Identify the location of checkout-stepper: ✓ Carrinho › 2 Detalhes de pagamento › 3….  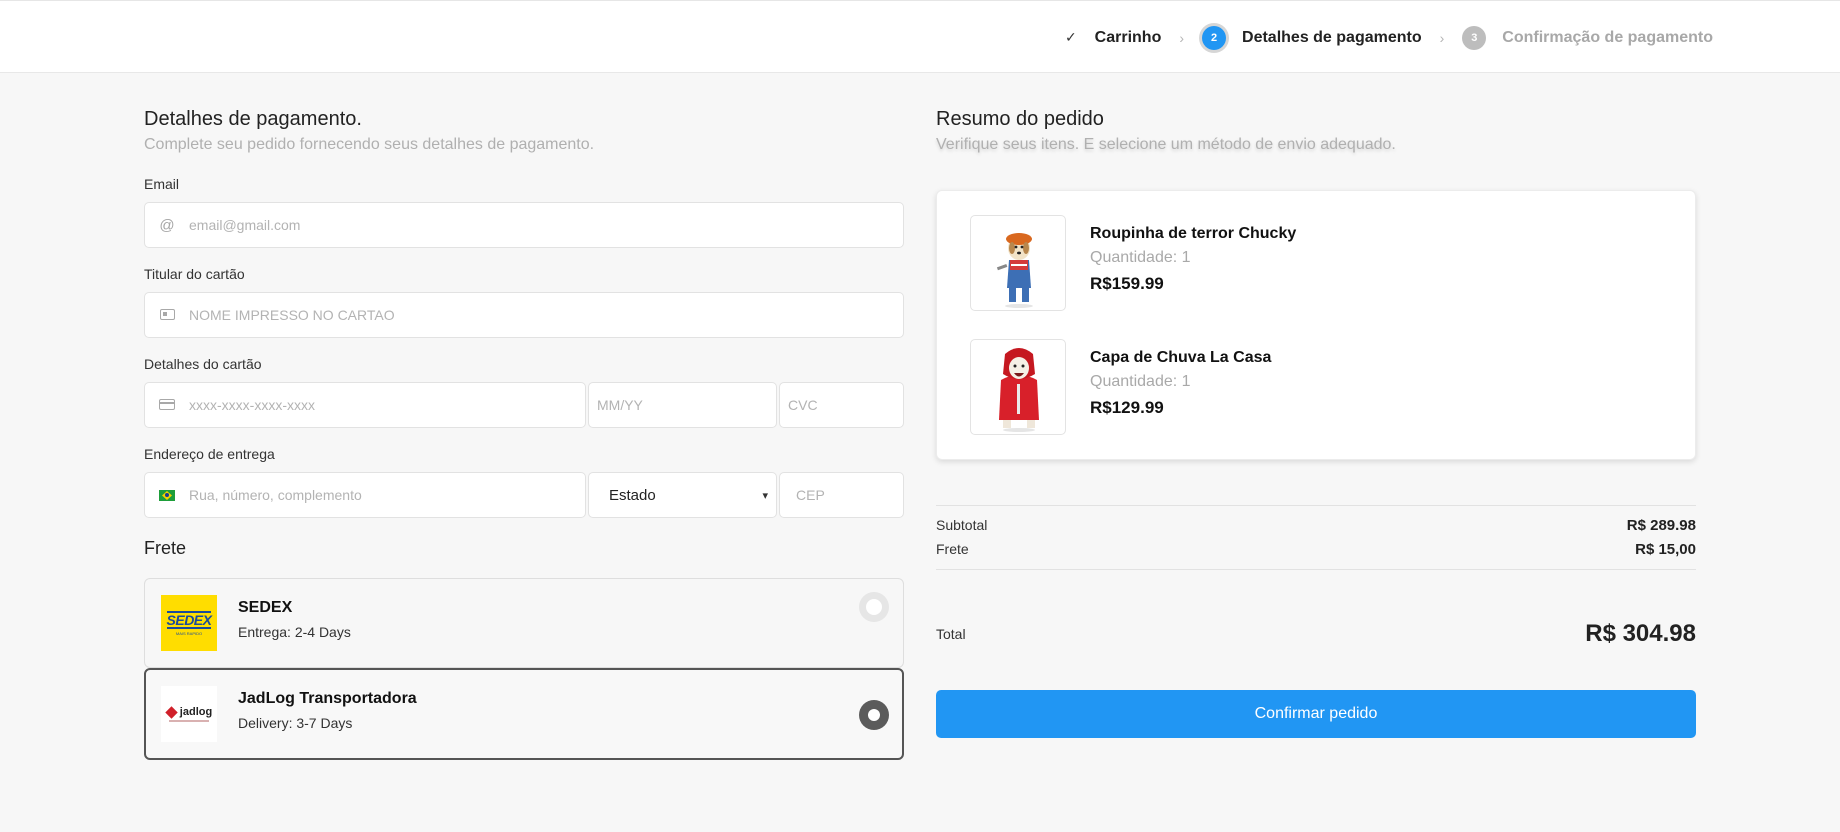
(1389, 37).